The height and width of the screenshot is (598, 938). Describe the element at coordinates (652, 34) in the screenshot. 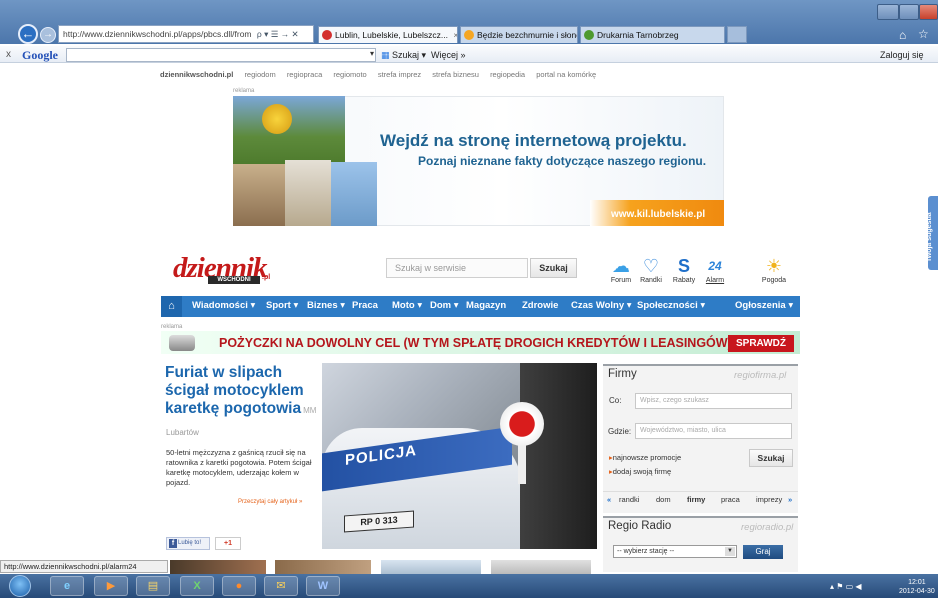

I see `browser-tab-drukarnia: Drukarnia Tarnobrzeg` at that location.